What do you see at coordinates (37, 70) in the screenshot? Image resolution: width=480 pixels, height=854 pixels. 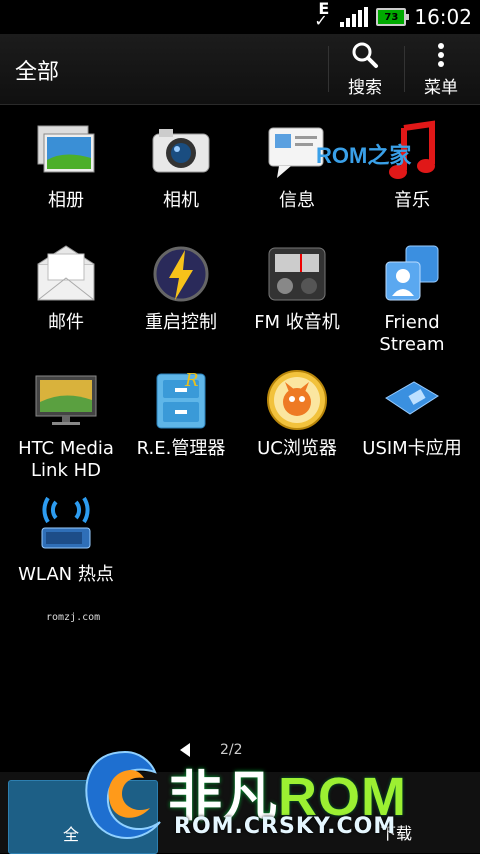 I see `page-title: 全部` at bounding box center [37, 70].